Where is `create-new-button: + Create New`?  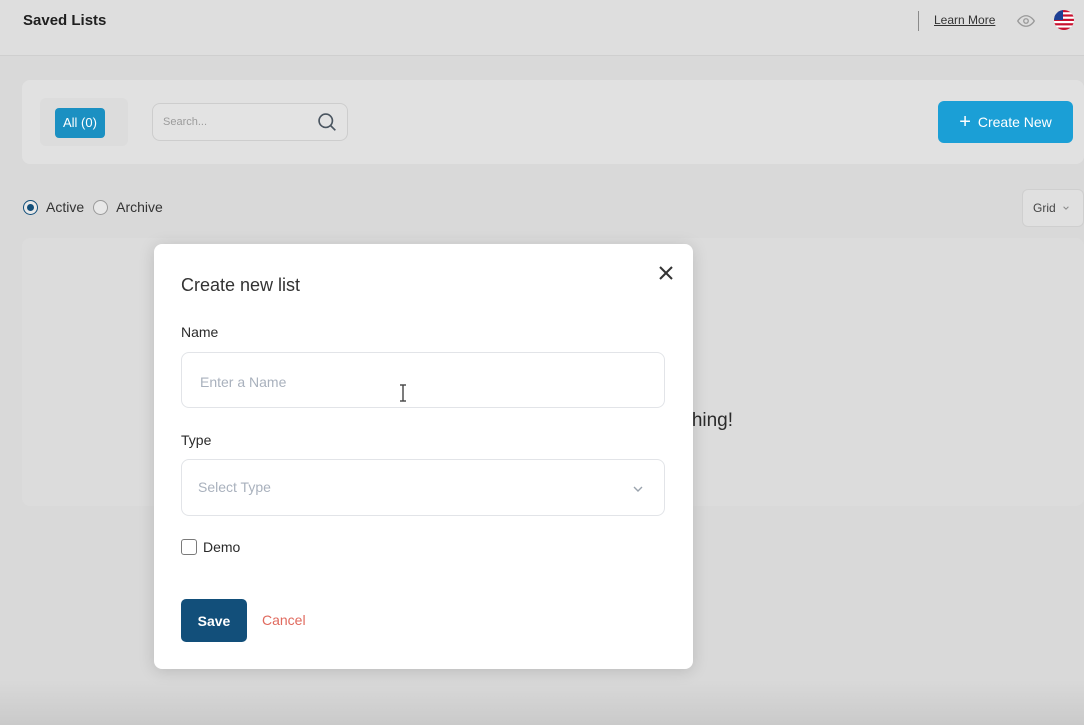 create-new-button: + Create New is located at coordinates (1005, 122).